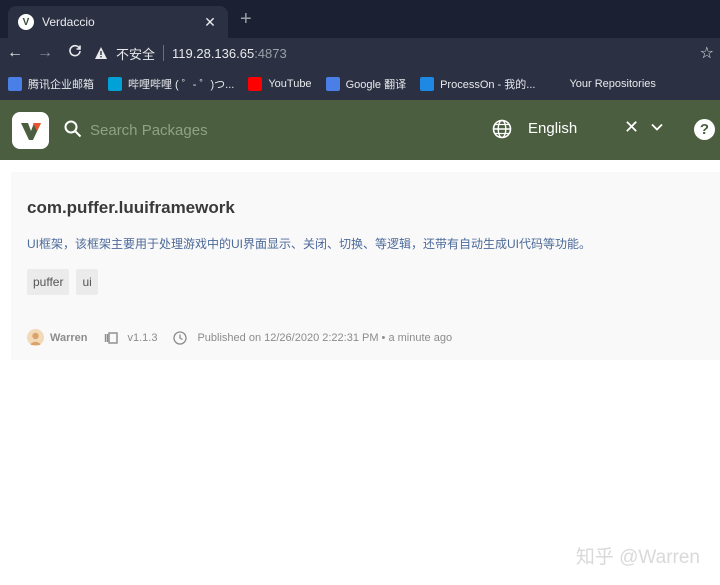  I want to click on back-button: ←, so click(15, 53).